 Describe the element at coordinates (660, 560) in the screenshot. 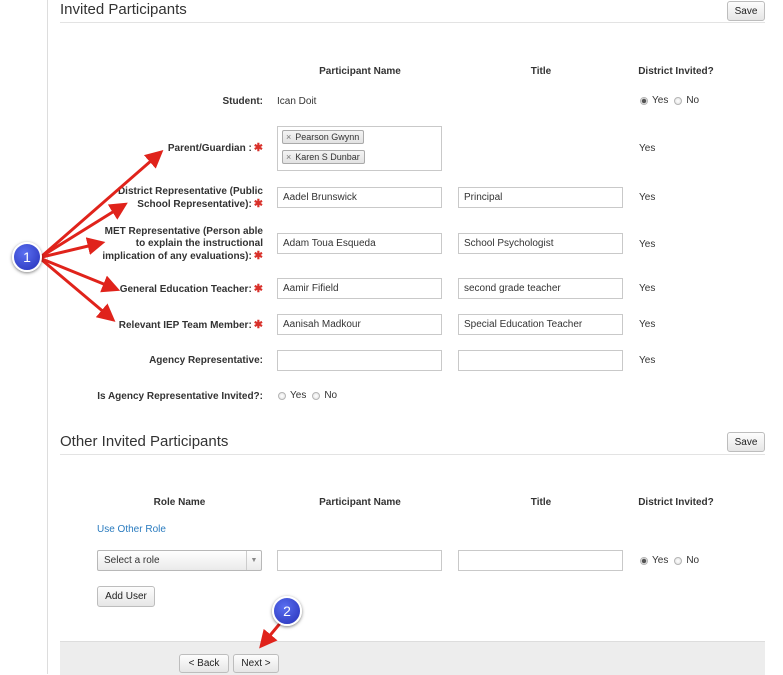

I see `other-invited-yes-label: Yes` at that location.